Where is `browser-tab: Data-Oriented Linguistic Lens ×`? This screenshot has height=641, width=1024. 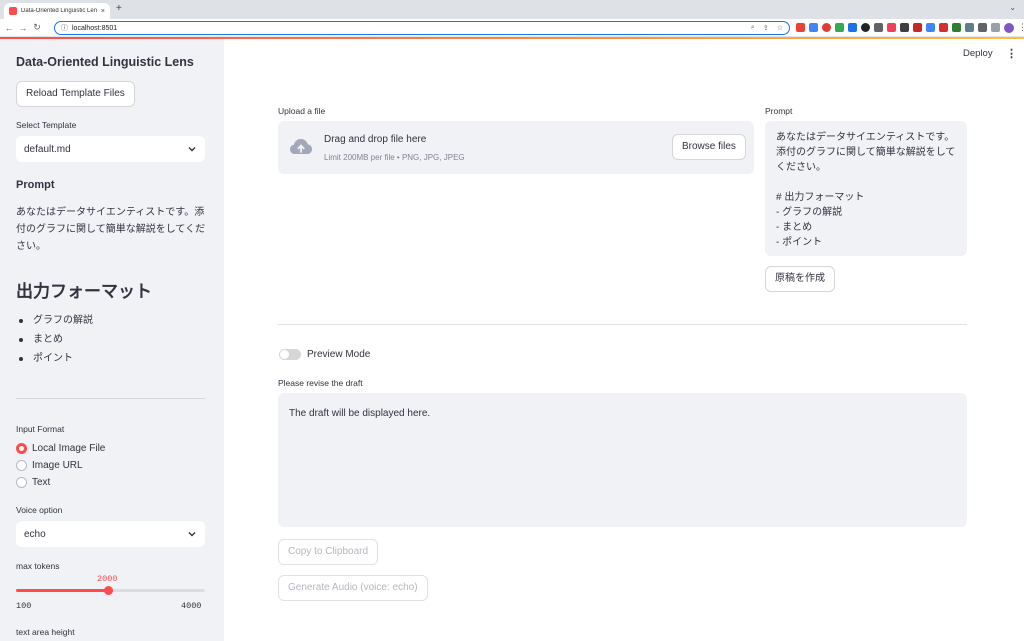 browser-tab: Data-Oriented Linguistic Lens × is located at coordinates (57, 11).